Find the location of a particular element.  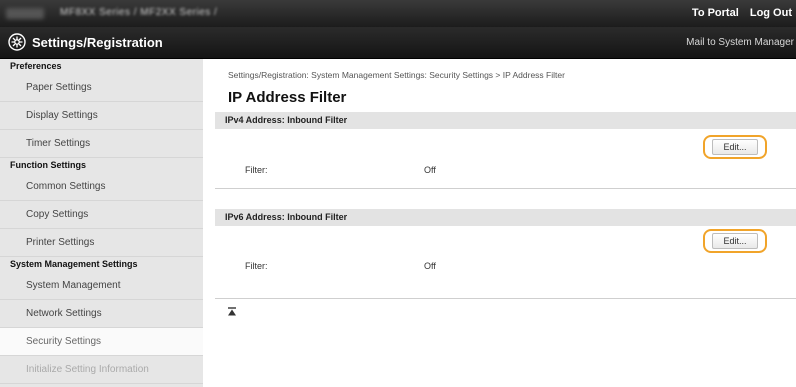

to-top-icon is located at coordinates (232, 312).